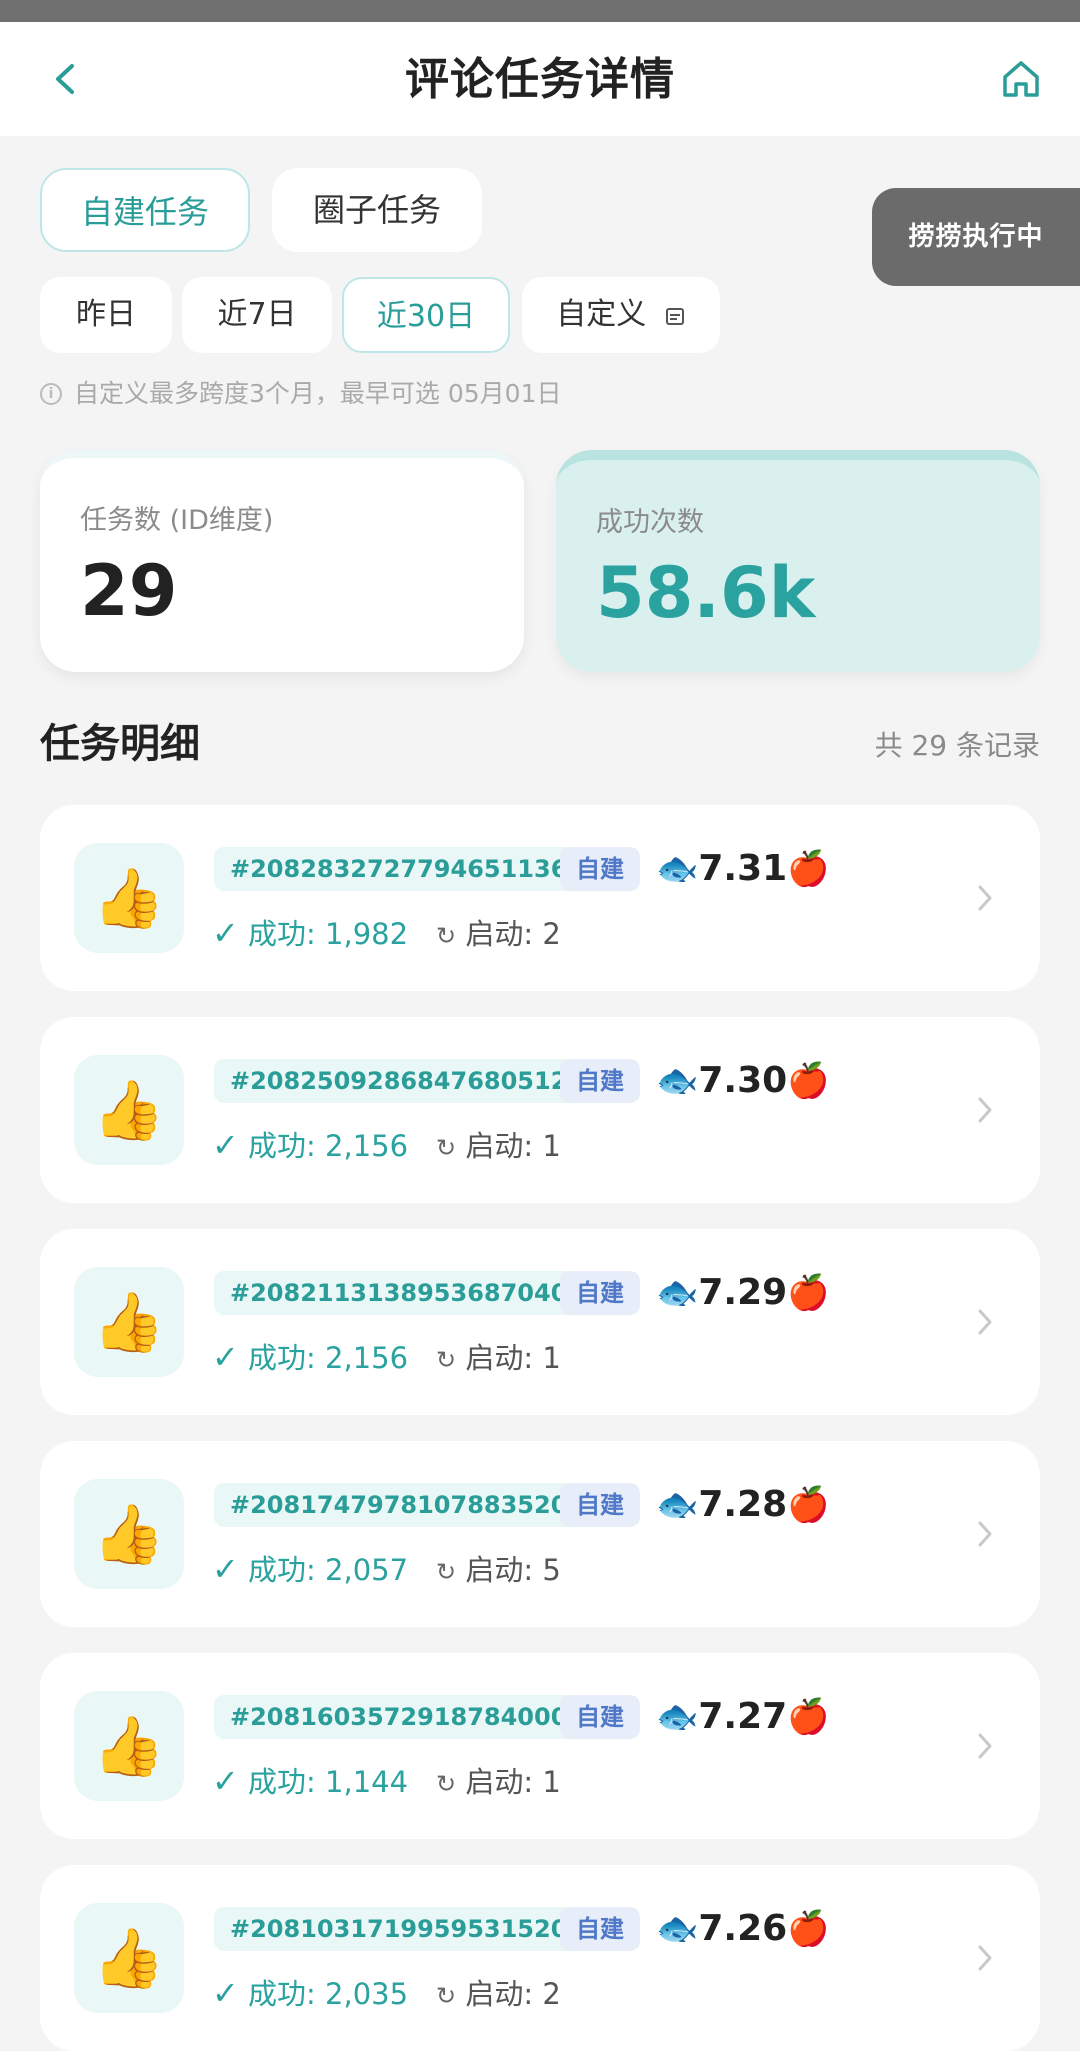  Describe the element at coordinates (513, 1570) in the screenshot. I see `launch-count: 启动: 5` at that location.